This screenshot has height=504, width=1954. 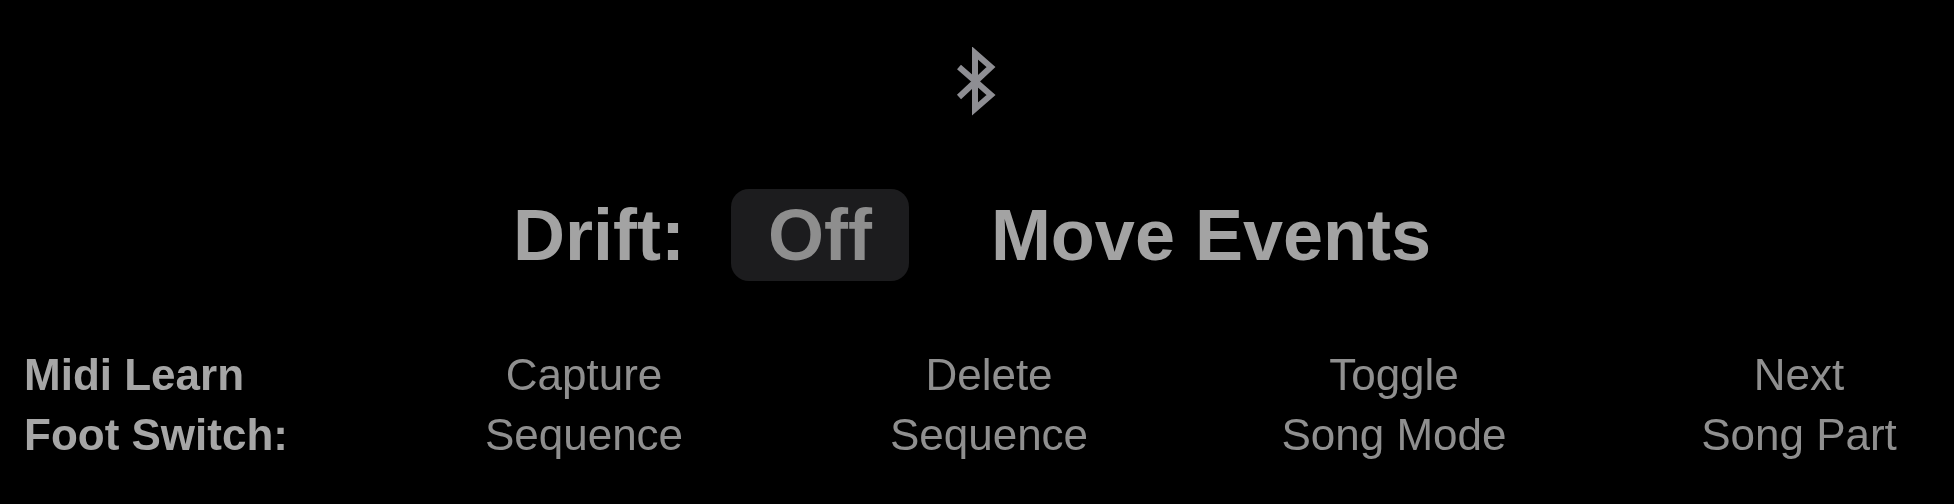 I want to click on drift-toggle: Off, so click(x=819, y=235).